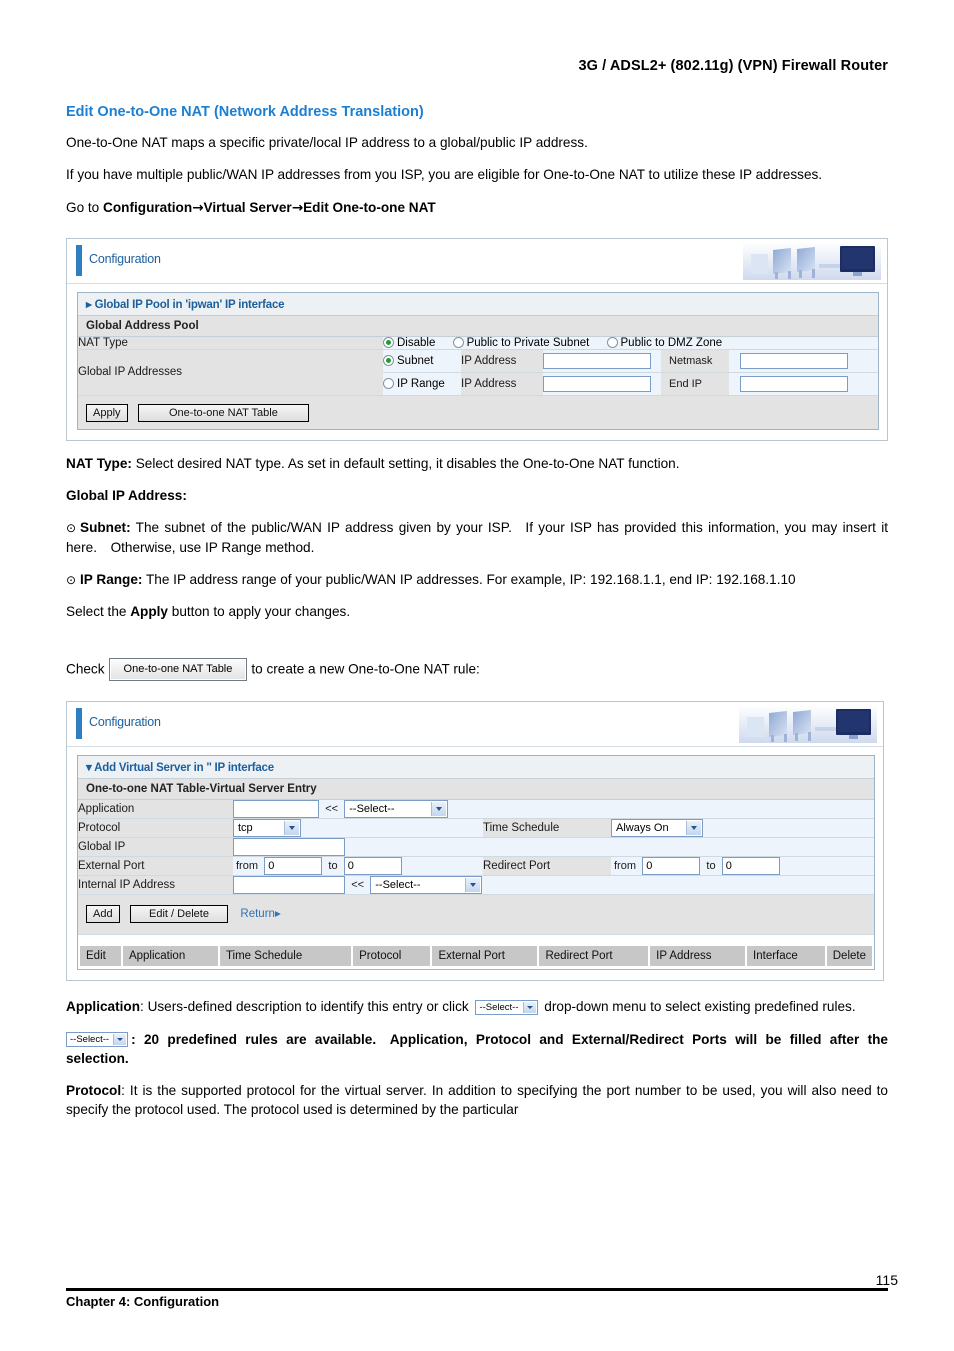 This screenshot has height=1351, width=954. Describe the element at coordinates (396, 809) in the screenshot. I see `application-select: --Select--` at that location.